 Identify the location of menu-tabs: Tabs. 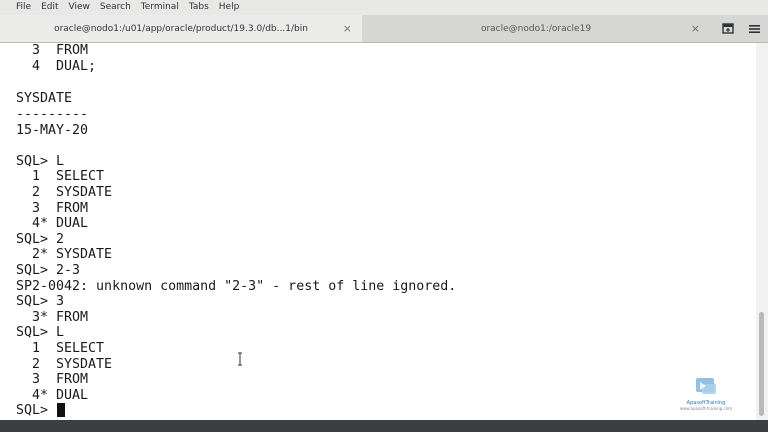
(199, 7).